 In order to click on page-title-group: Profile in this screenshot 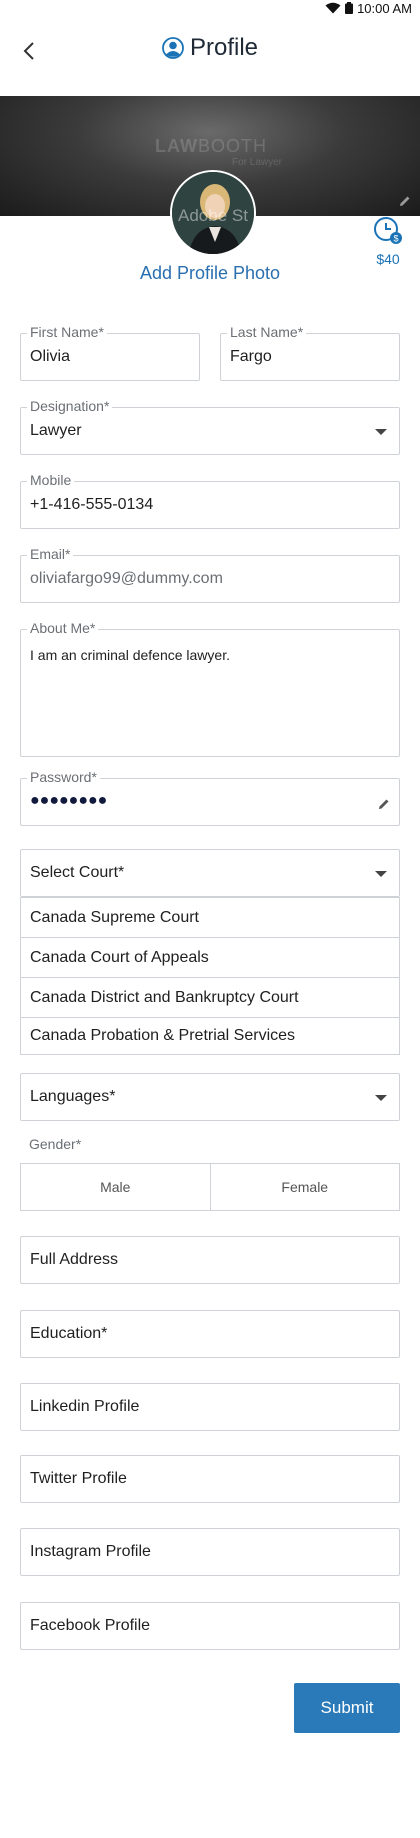, I will do `click(210, 48)`.